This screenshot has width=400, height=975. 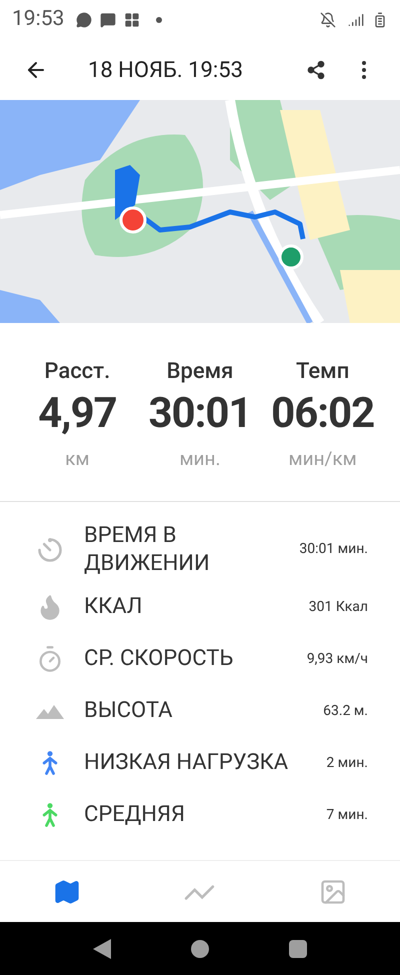 What do you see at coordinates (200, 372) in the screenshot?
I see `stat-label: Время` at bounding box center [200, 372].